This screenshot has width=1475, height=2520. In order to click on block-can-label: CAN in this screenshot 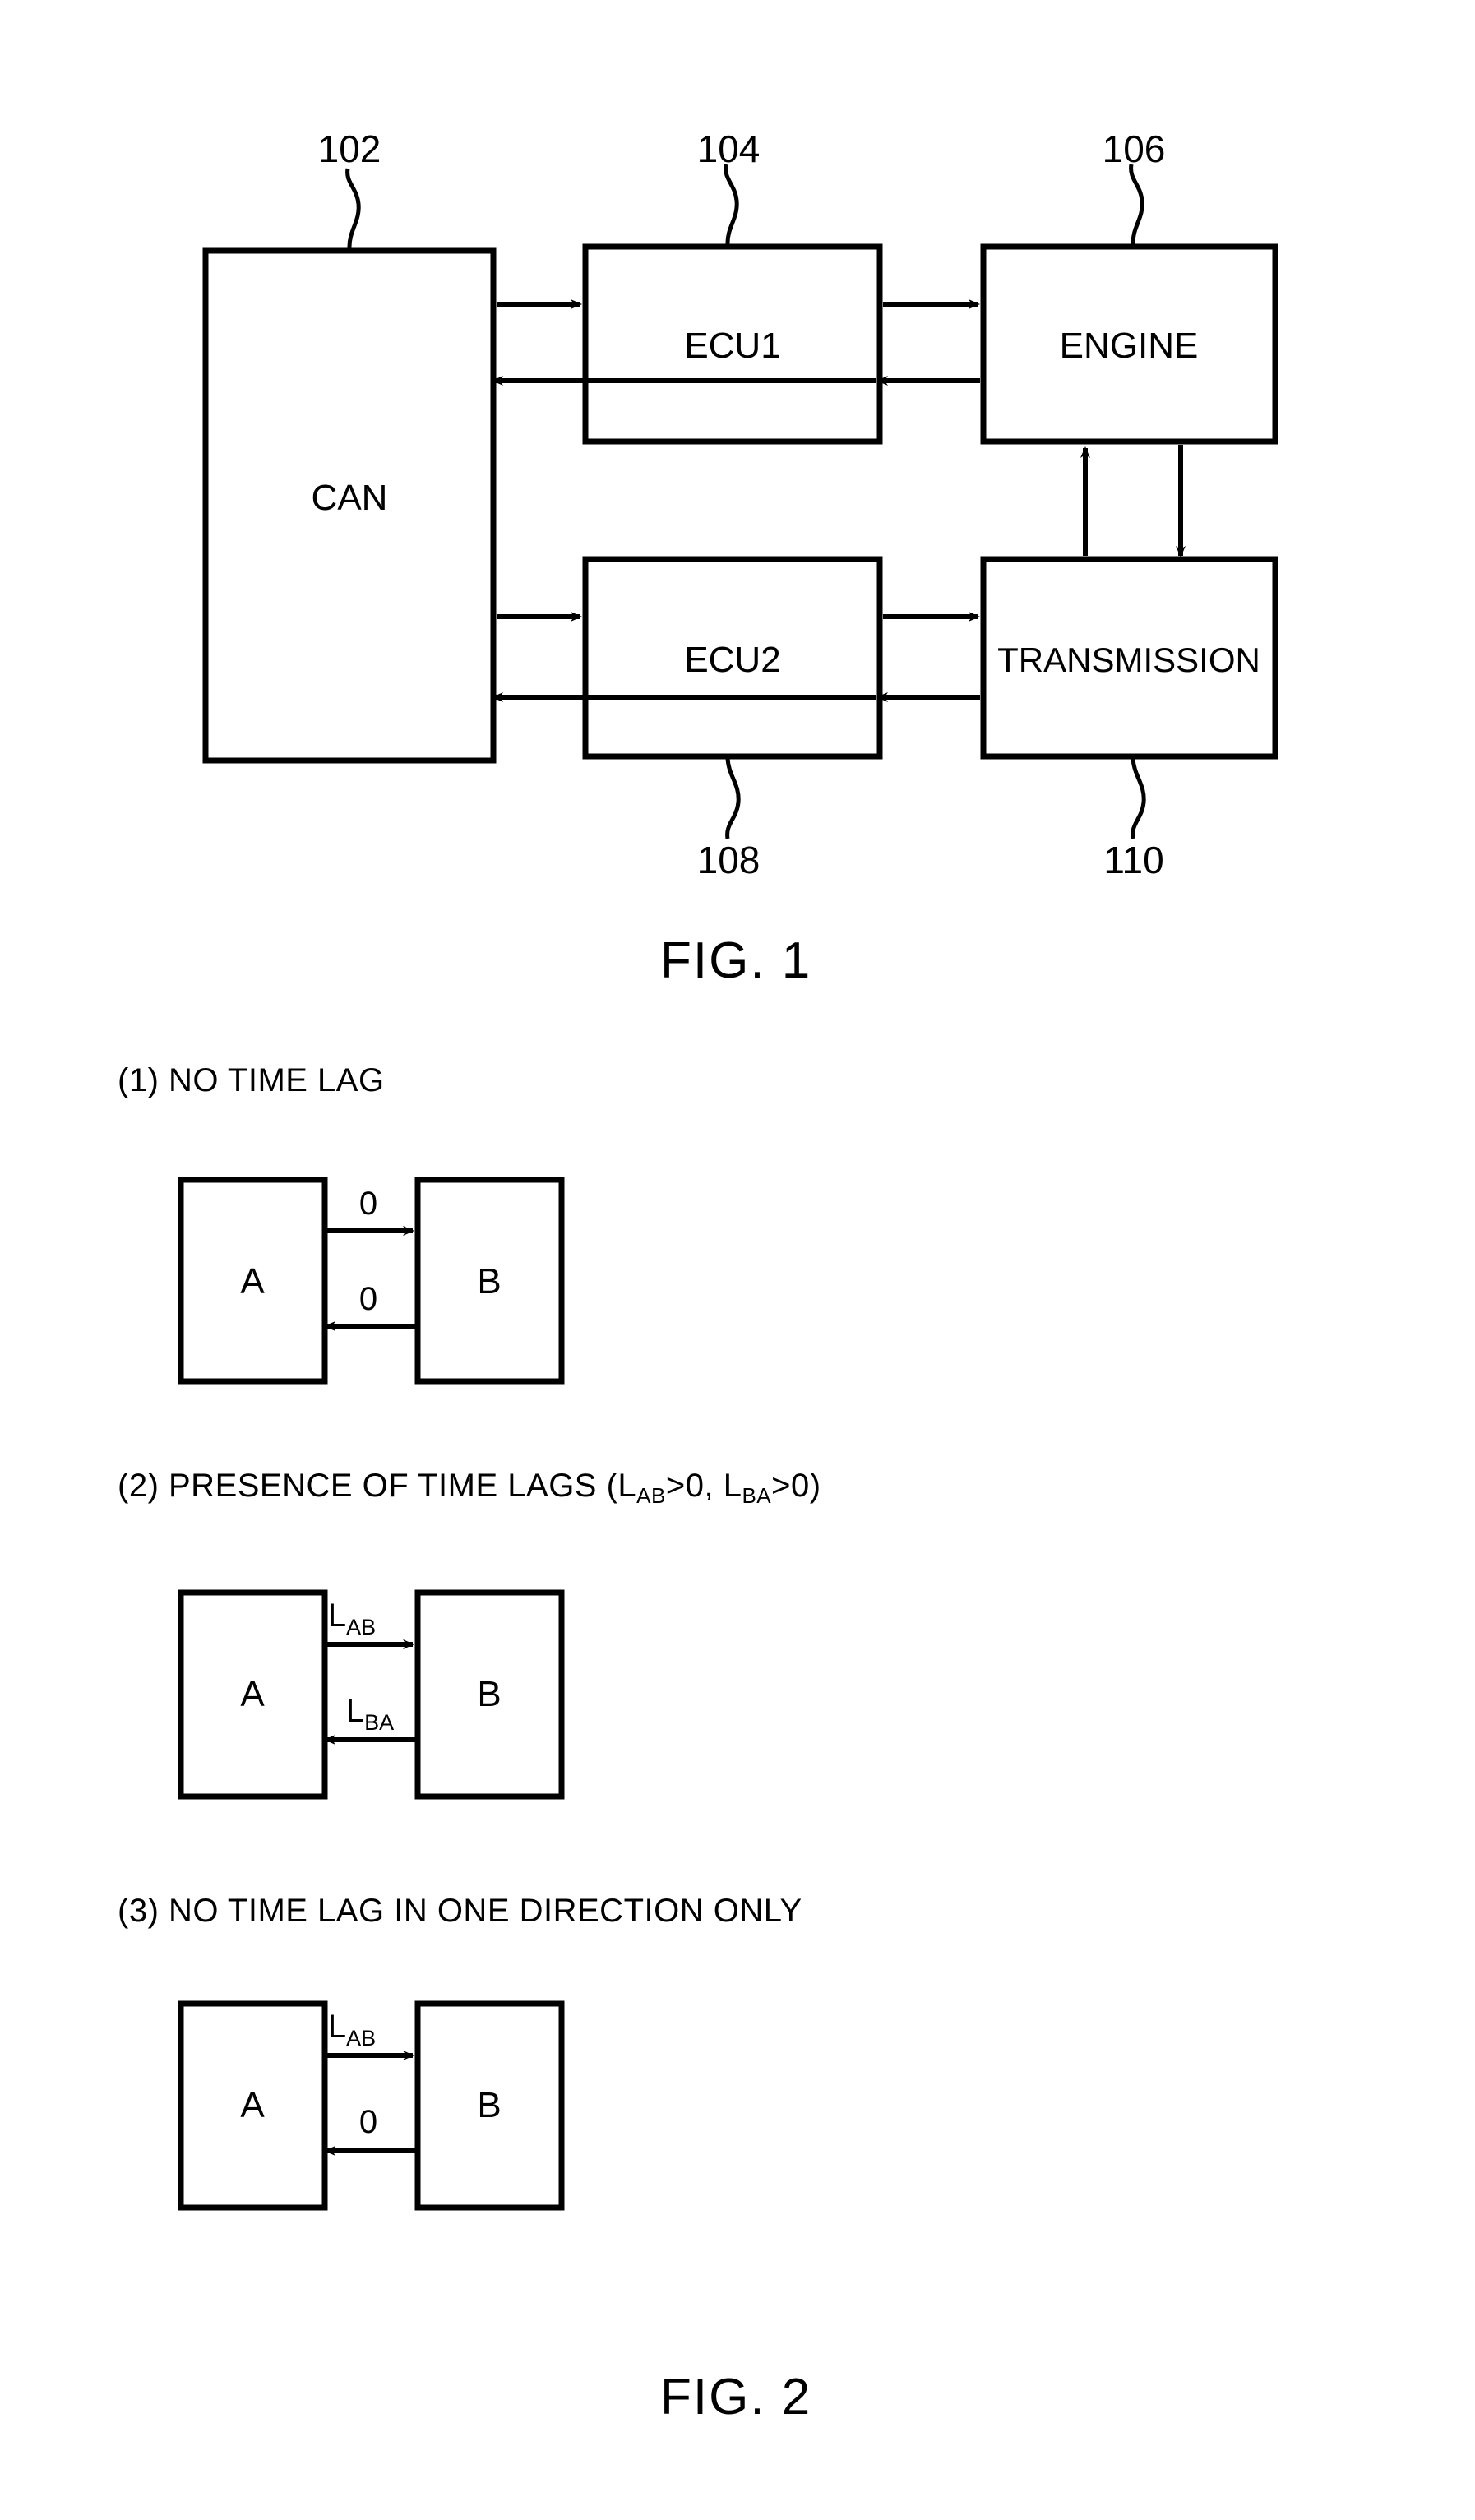, I will do `click(350, 498)`.